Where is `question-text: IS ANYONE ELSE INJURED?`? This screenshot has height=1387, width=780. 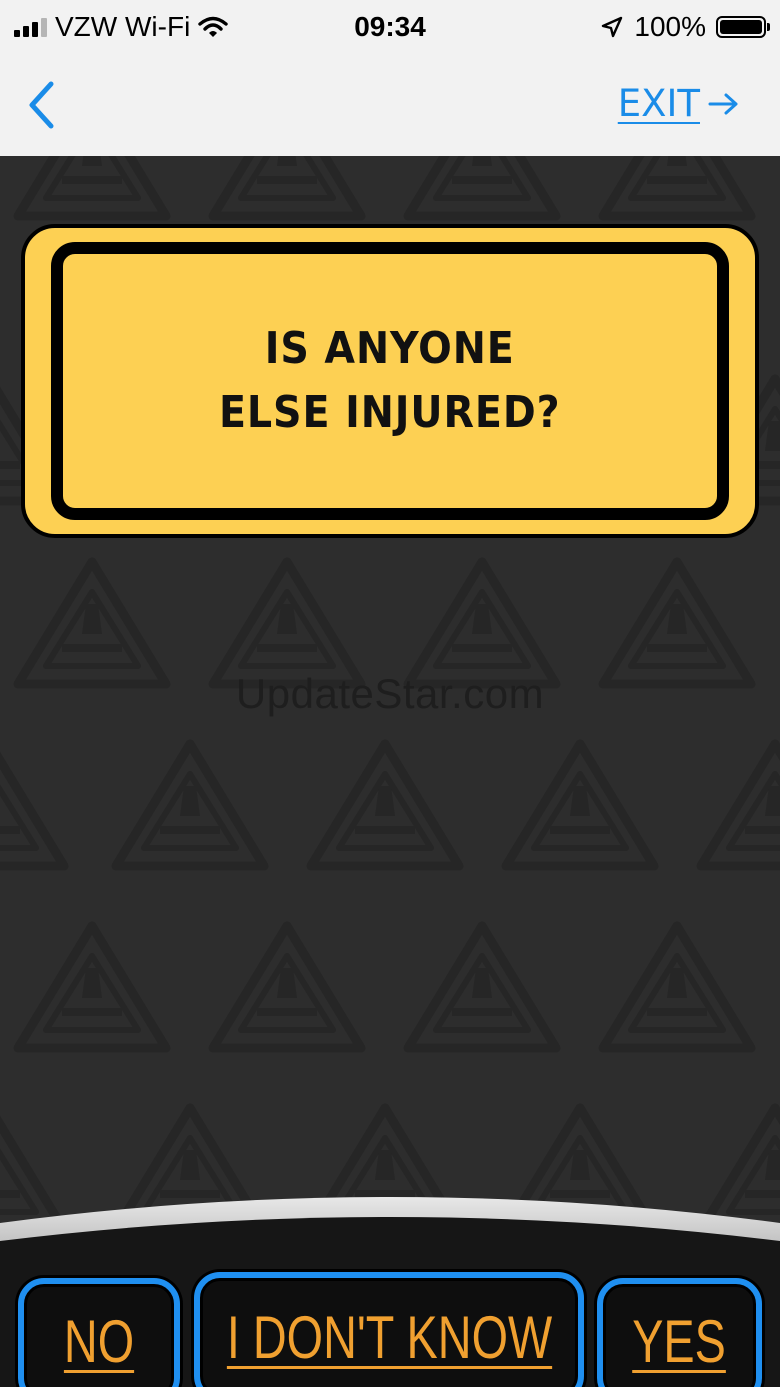 question-text: IS ANYONE ELSE INJURED? is located at coordinates (390, 380).